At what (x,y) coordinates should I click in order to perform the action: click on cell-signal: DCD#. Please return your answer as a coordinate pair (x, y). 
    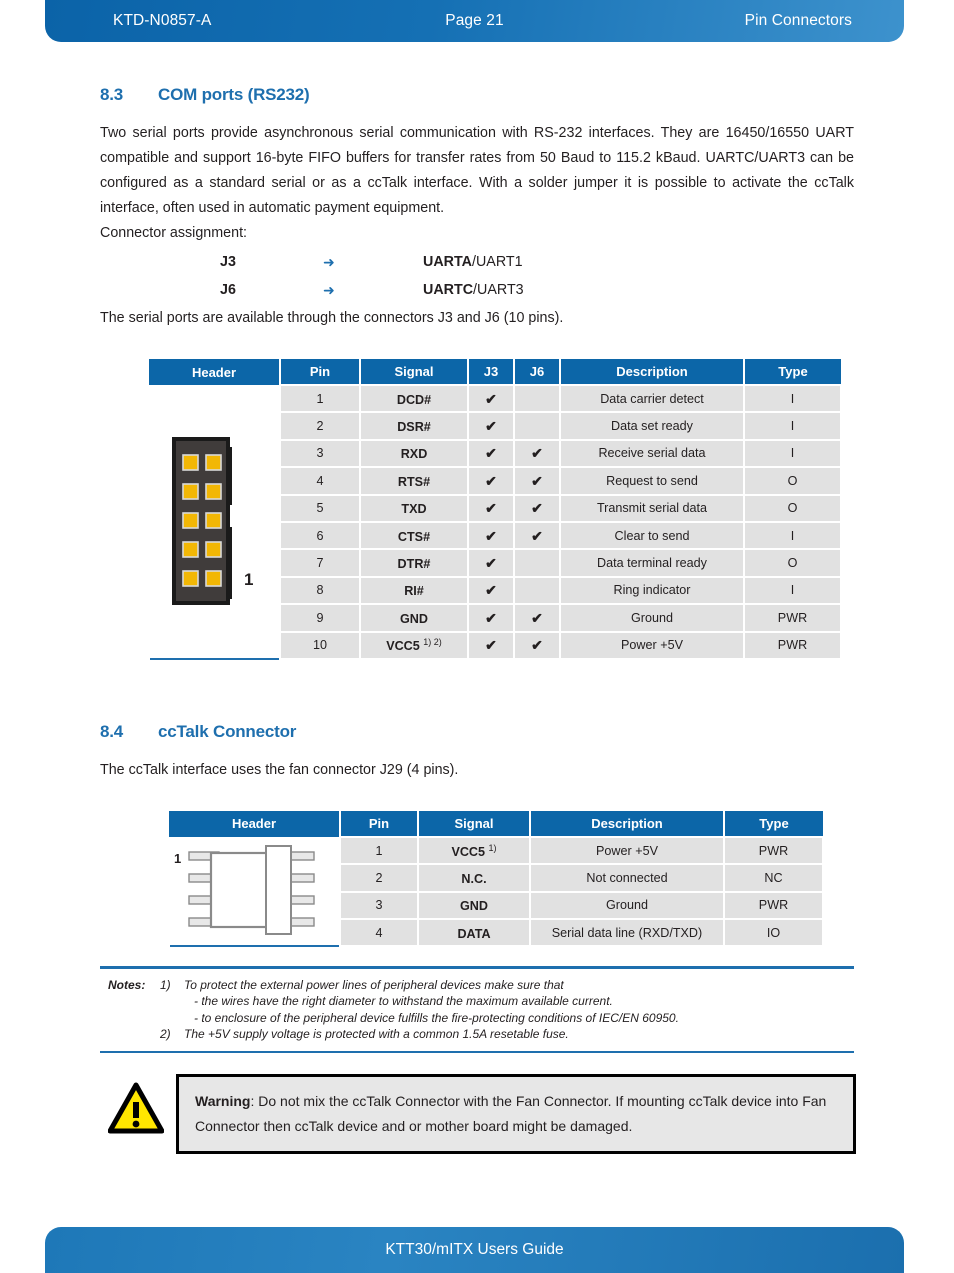
    Looking at the image, I should click on (414, 398).